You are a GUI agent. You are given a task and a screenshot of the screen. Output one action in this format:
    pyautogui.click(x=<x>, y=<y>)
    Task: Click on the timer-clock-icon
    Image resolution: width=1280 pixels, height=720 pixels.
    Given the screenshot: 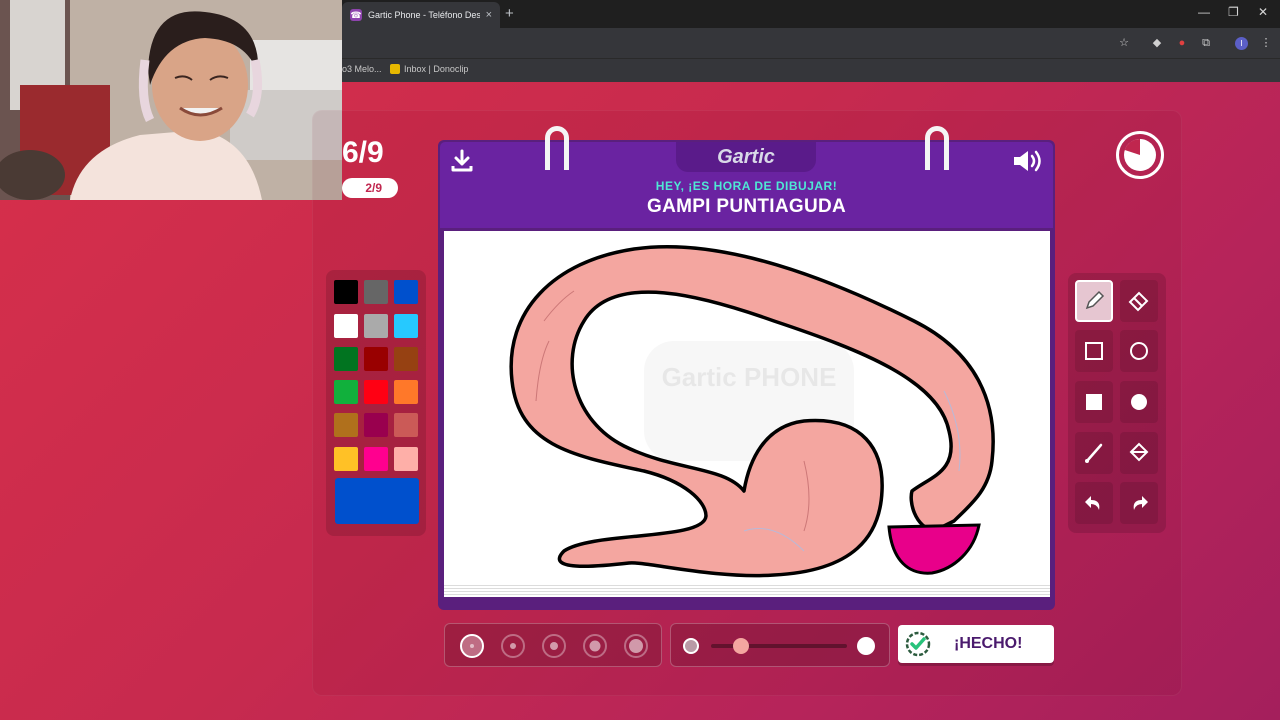 What is the action you would take?
    pyautogui.click(x=1140, y=155)
    